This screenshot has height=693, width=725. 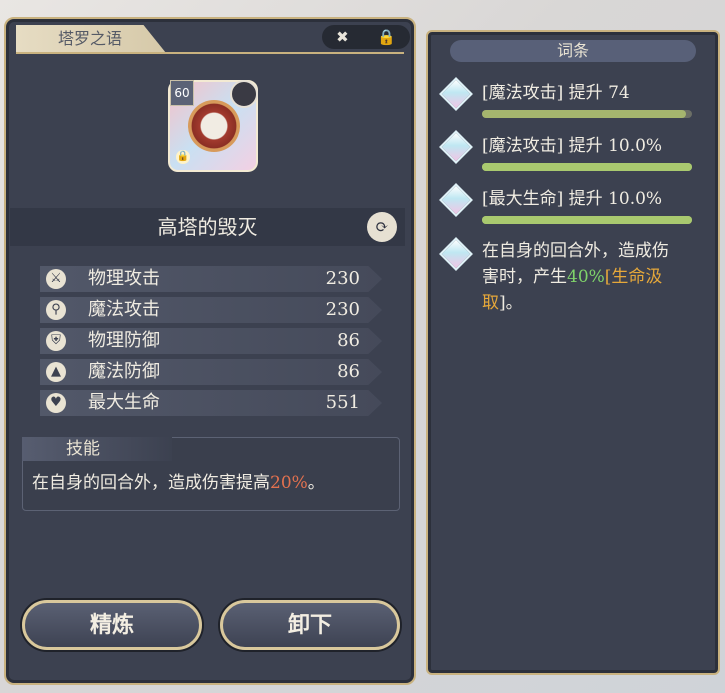 What do you see at coordinates (573, 51) in the screenshot?
I see `affixes-header: 词条` at bounding box center [573, 51].